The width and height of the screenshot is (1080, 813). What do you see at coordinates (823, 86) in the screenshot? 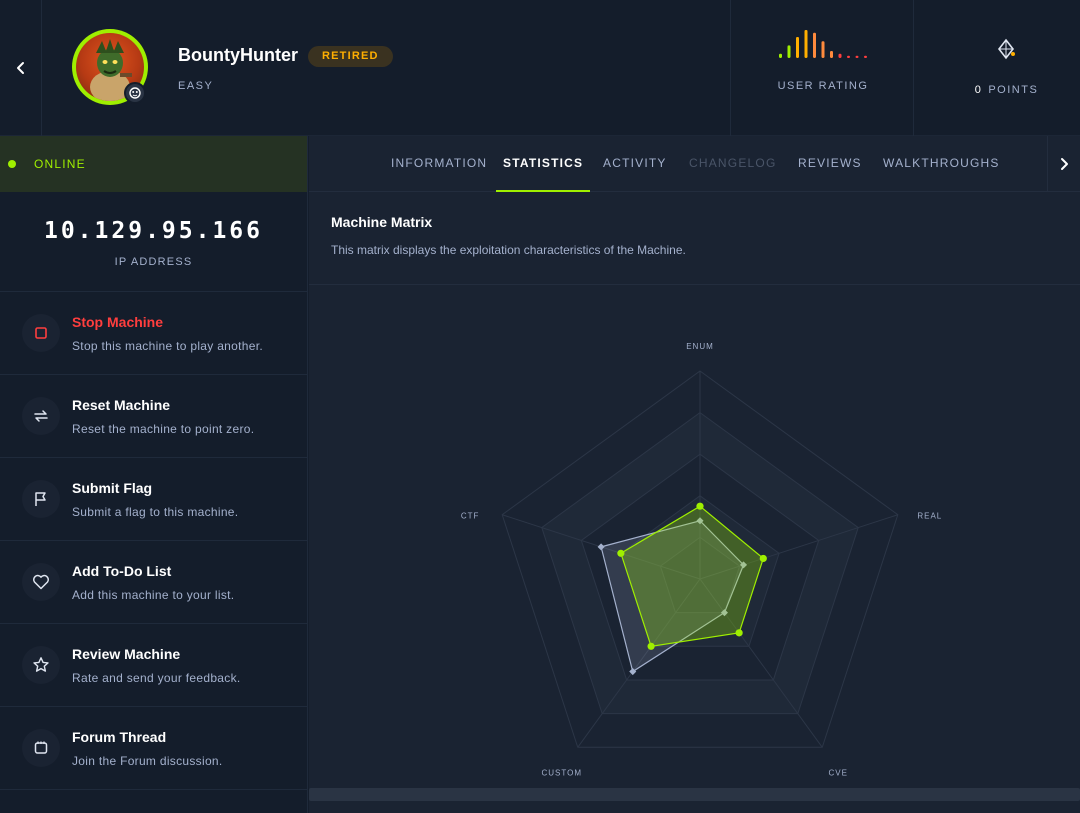
I see `user-rating-label: USER RATING` at bounding box center [823, 86].